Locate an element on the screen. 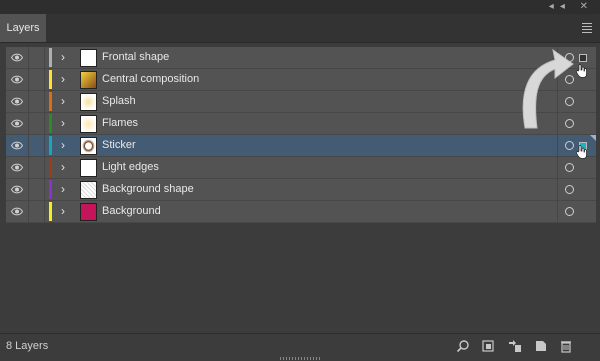 This screenshot has width=600, height=361. window-controls: ◂◂ ✕ is located at coordinates (571, 6).